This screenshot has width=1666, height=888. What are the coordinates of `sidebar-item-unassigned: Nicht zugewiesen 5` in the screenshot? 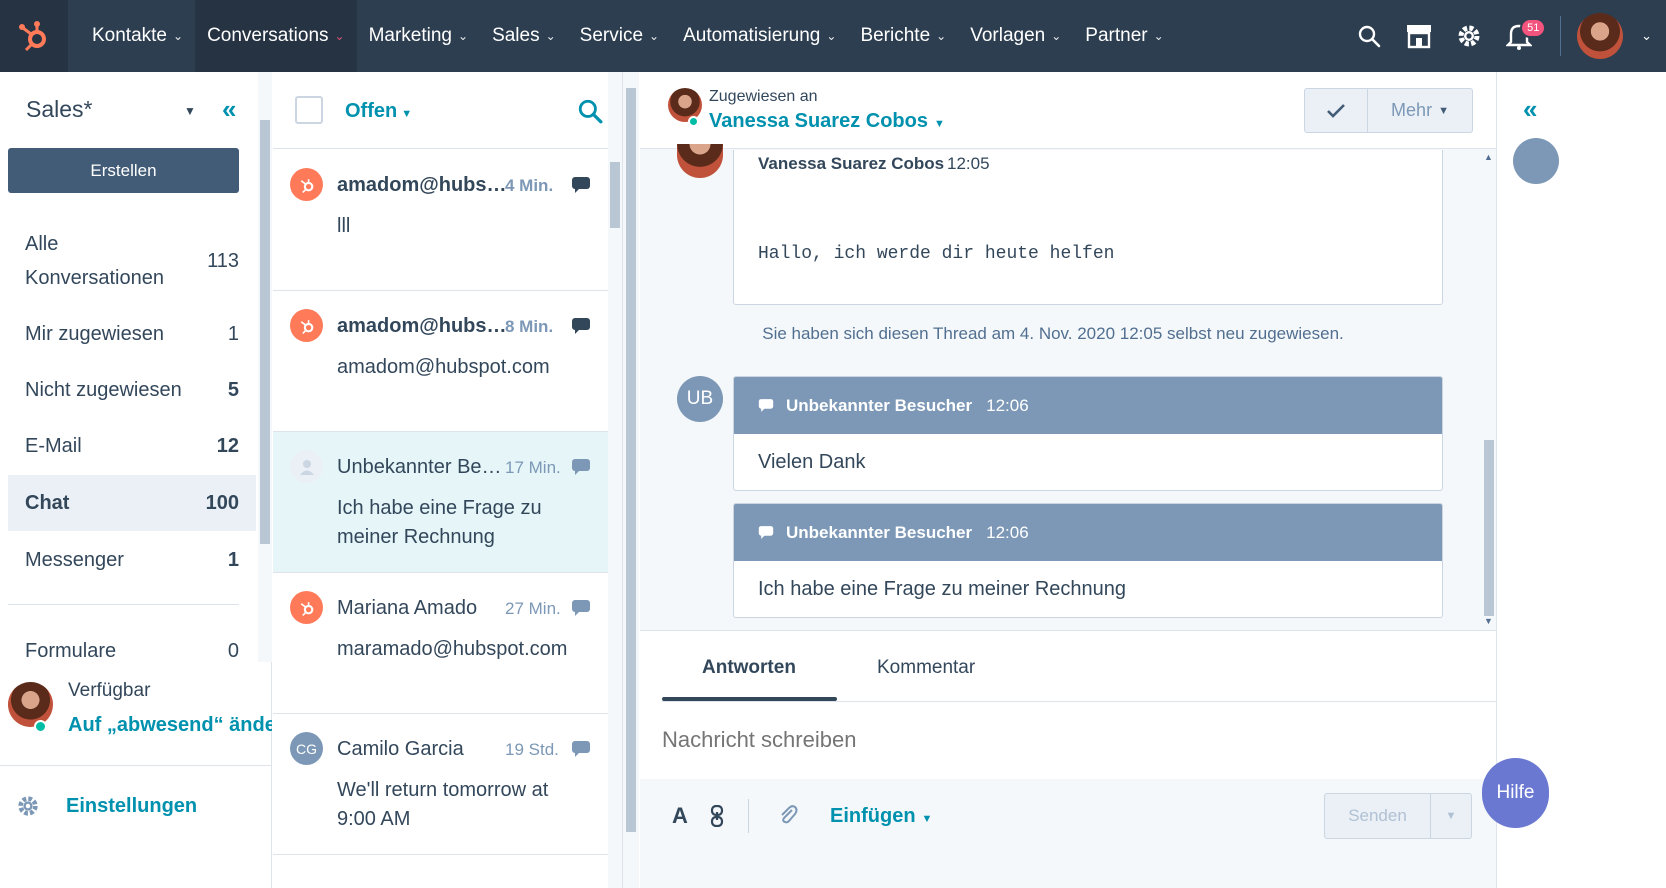 It's located at (132, 390).